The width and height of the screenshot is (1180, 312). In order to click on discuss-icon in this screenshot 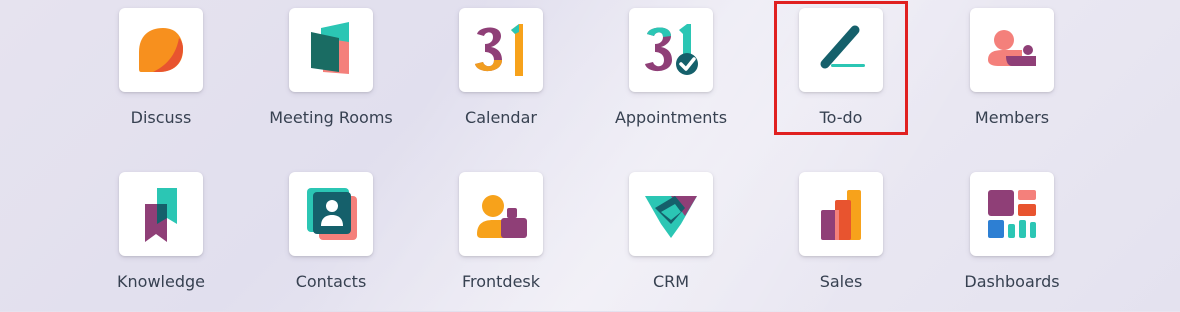, I will do `click(161, 50)`.